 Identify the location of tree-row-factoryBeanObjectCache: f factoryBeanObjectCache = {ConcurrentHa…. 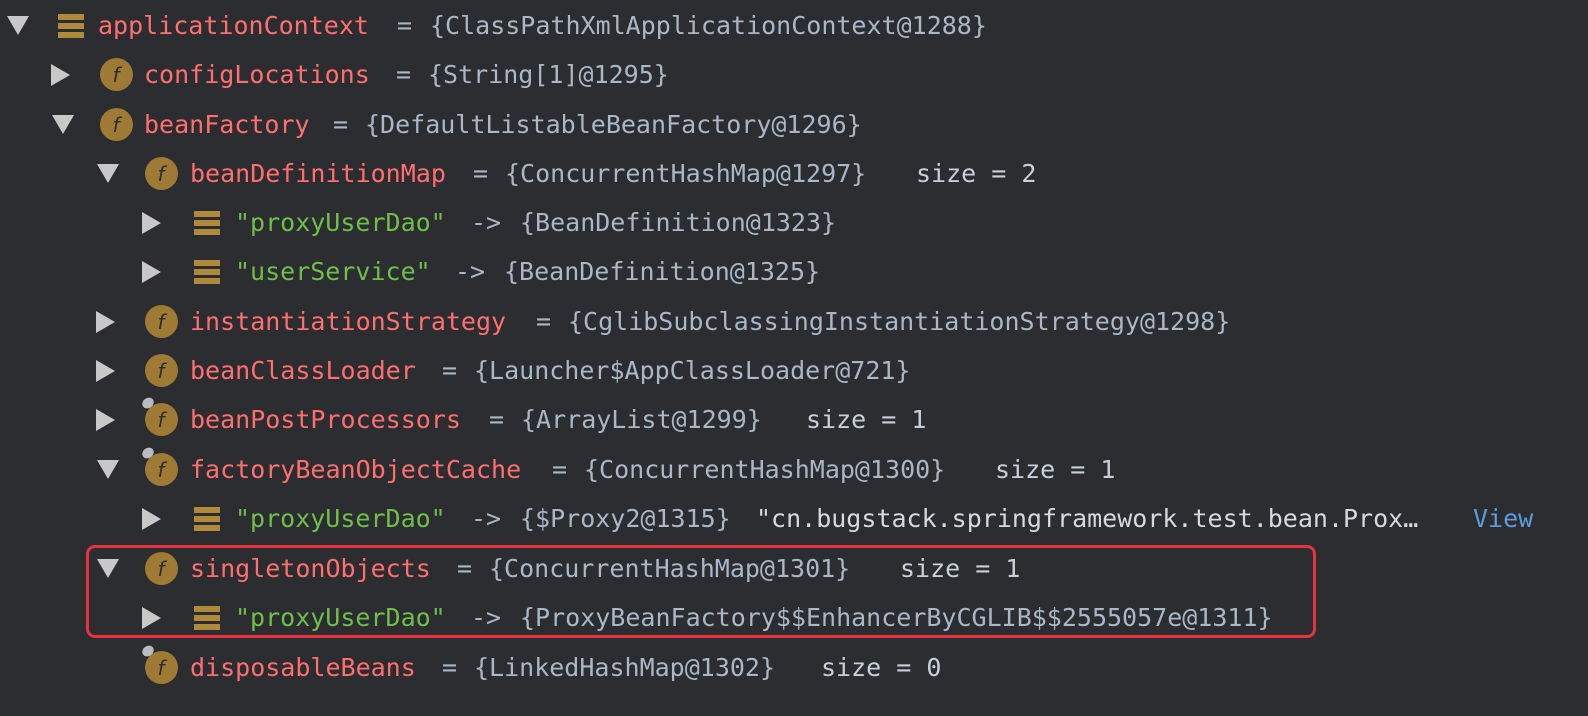
(794, 469).